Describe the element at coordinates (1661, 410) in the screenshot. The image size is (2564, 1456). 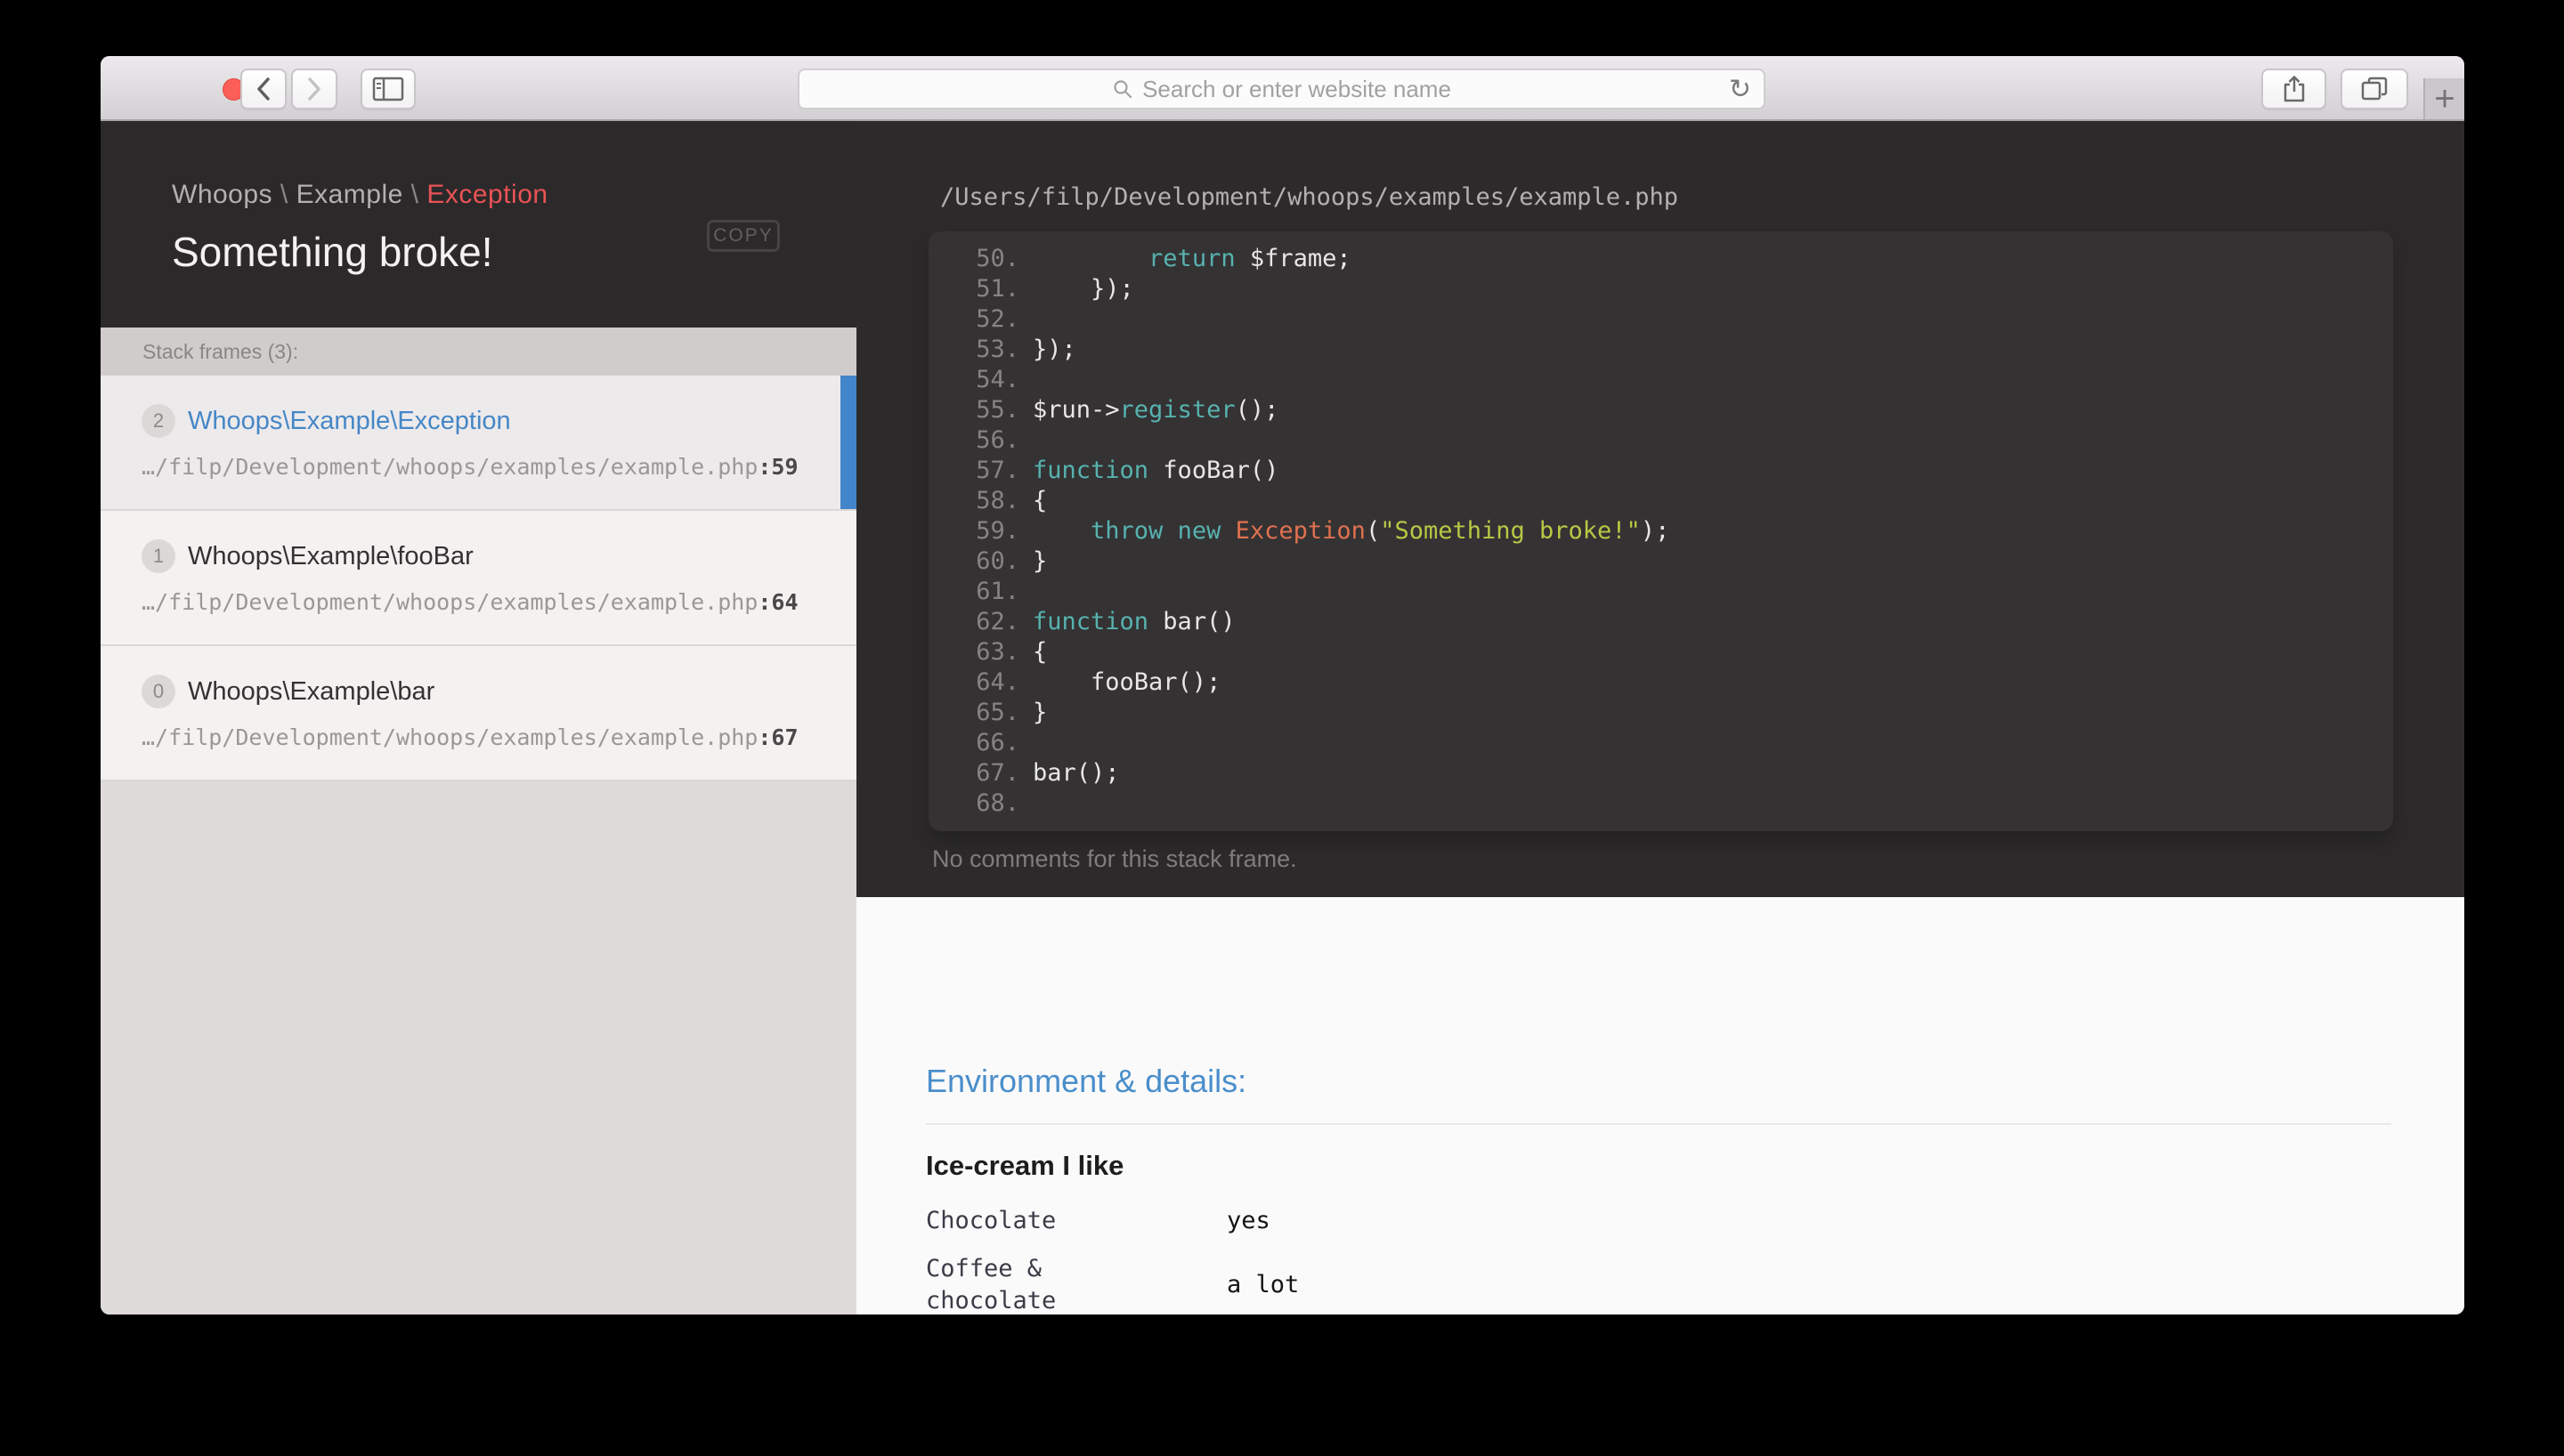
I see `code-line: 55. $run->register();` at that location.